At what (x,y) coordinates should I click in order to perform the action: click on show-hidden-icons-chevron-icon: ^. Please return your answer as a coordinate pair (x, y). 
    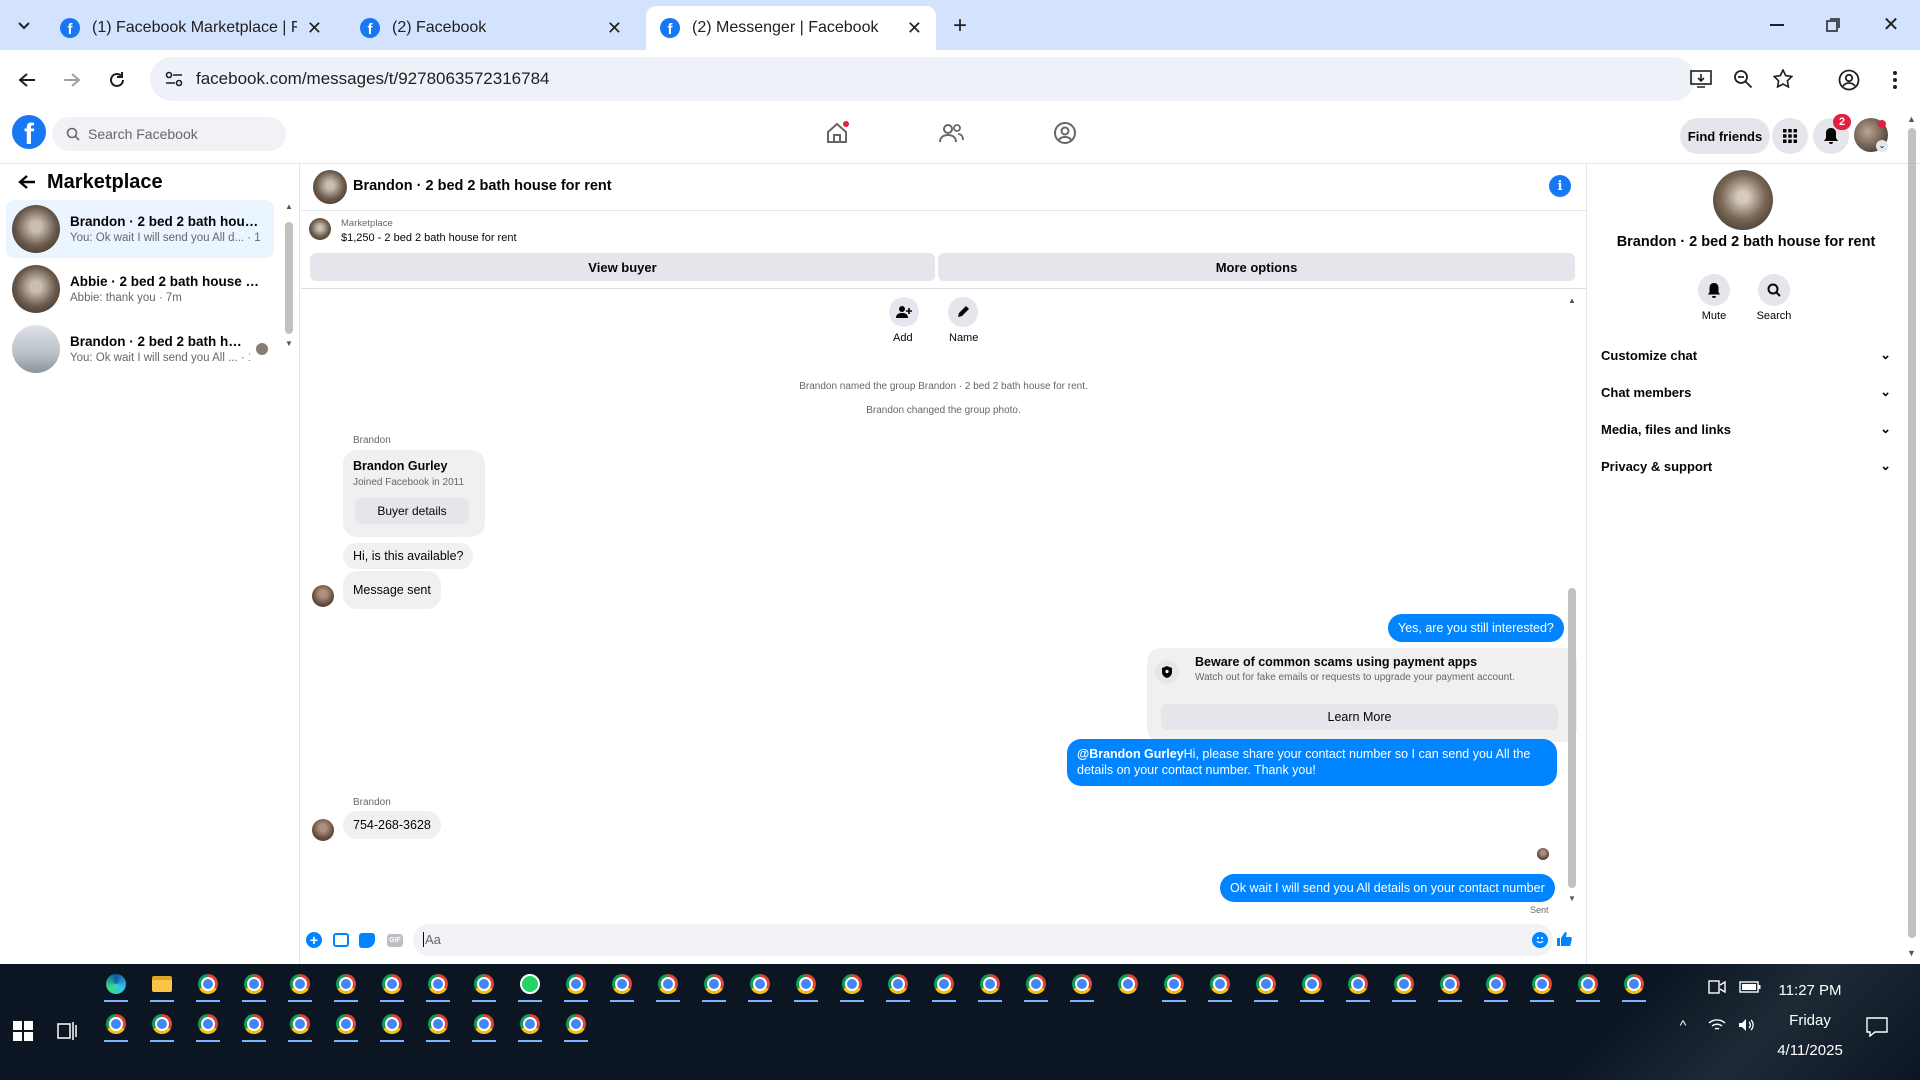
    Looking at the image, I should click on (1683, 1025).